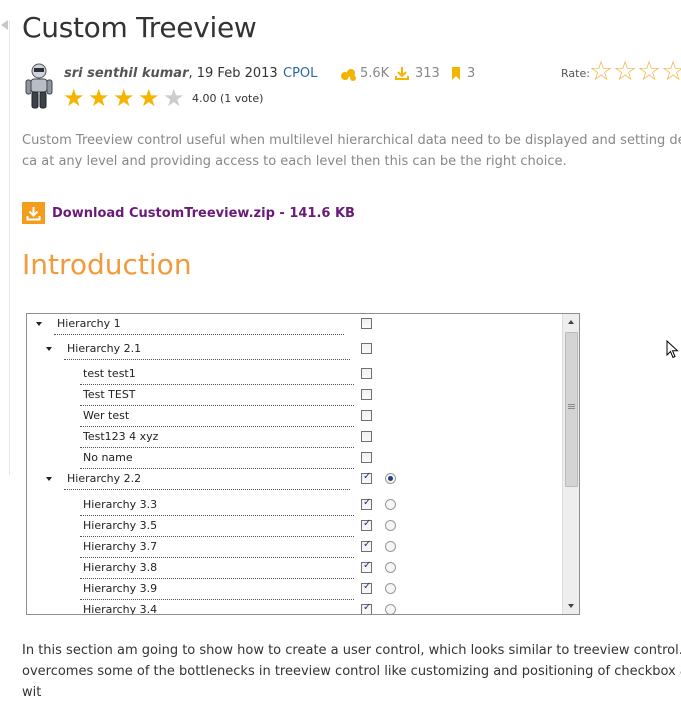 The image size is (681, 703). I want to click on rate-stars: ☆☆☆☆☆, so click(635, 72).